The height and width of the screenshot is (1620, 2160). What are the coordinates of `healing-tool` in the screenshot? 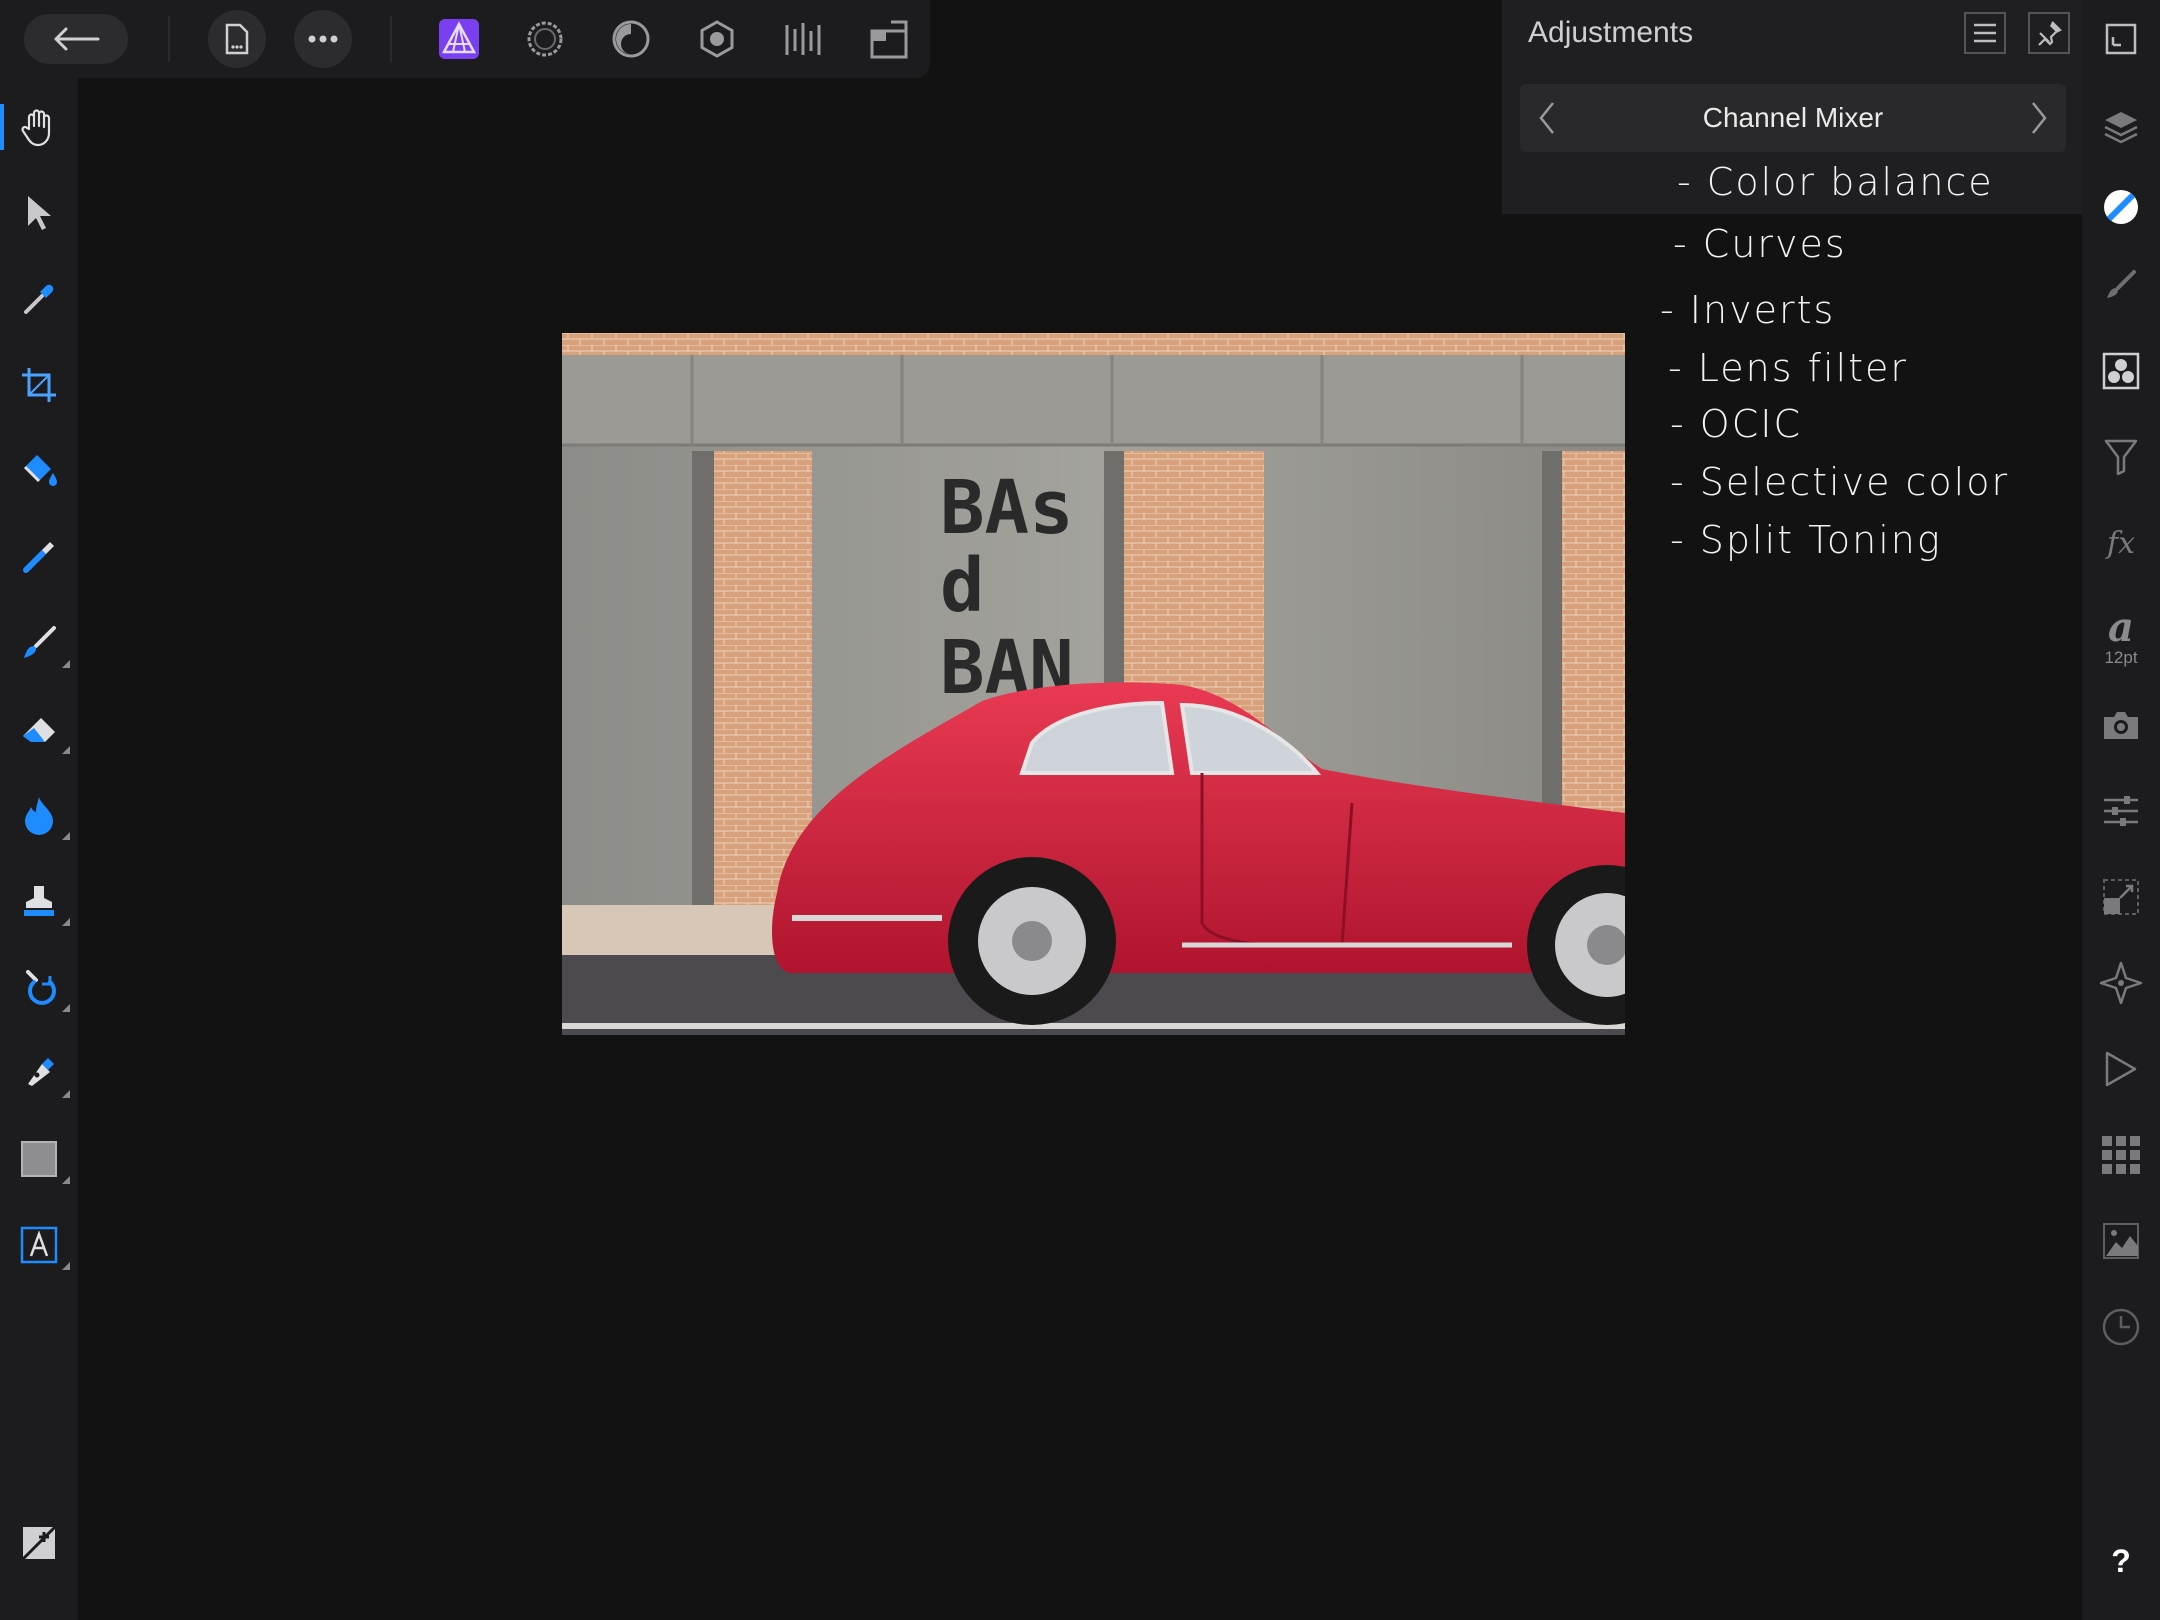 It's located at (39, 987).